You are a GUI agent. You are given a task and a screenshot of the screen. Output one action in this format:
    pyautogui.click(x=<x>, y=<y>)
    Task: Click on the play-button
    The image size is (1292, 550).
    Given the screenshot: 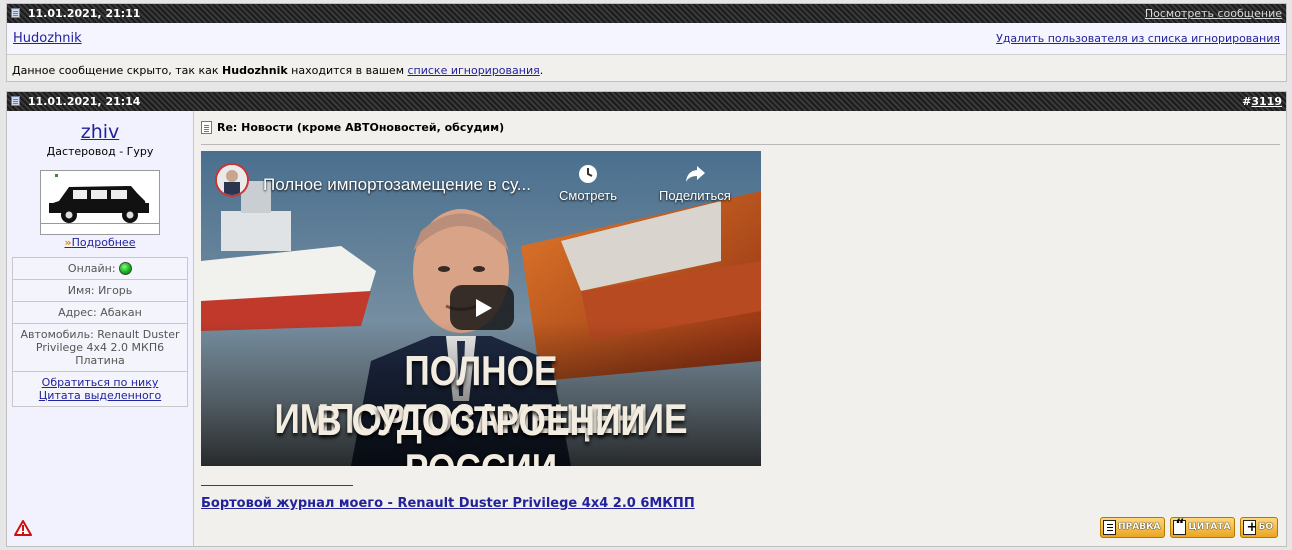 What is the action you would take?
    pyautogui.click(x=482, y=307)
    